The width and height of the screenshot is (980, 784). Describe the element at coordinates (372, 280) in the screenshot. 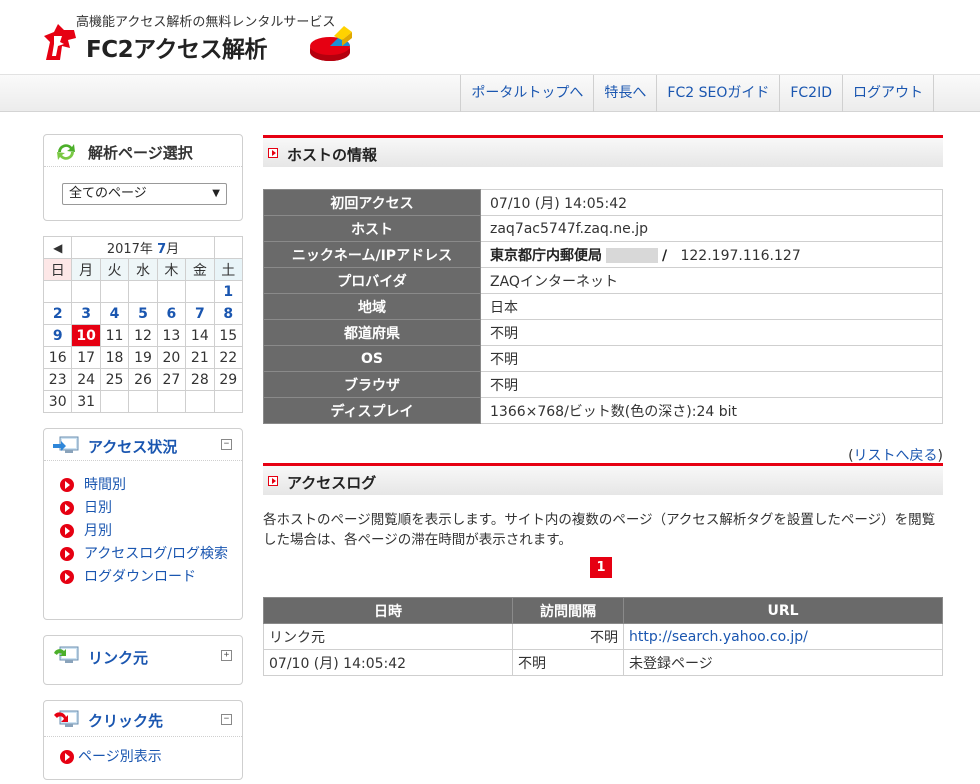

I see `row-label: プロバイダ` at that location.